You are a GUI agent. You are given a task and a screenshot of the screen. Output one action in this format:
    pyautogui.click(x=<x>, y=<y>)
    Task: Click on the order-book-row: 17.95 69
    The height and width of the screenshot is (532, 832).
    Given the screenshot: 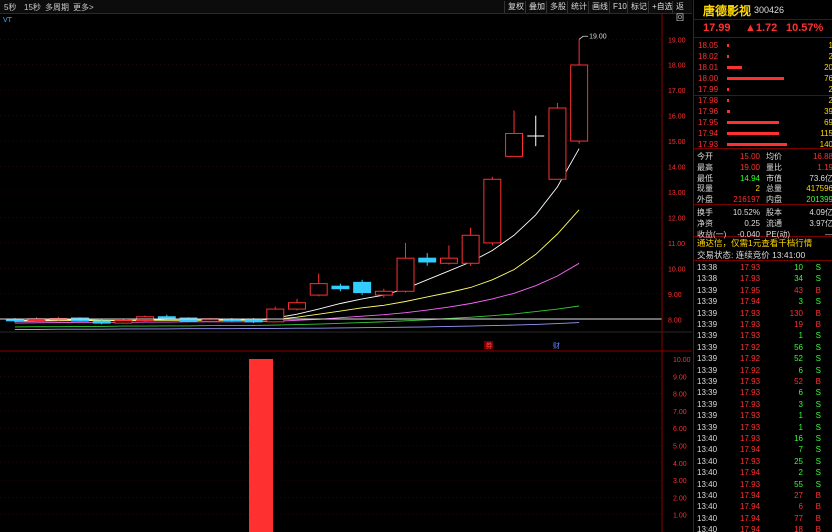 What is the action you would take?
    pyautogui.click(x=763, y=122)
    